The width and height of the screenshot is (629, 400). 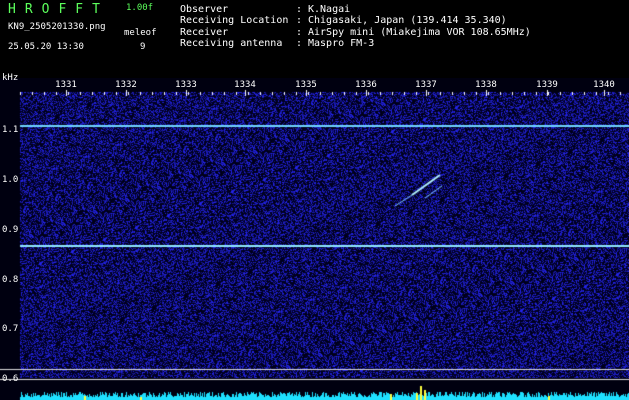 What do you see at coordinates (10, 329) in the screenshot?
I see `y-tick-label: 0.7` at bounding box center [10, 329].